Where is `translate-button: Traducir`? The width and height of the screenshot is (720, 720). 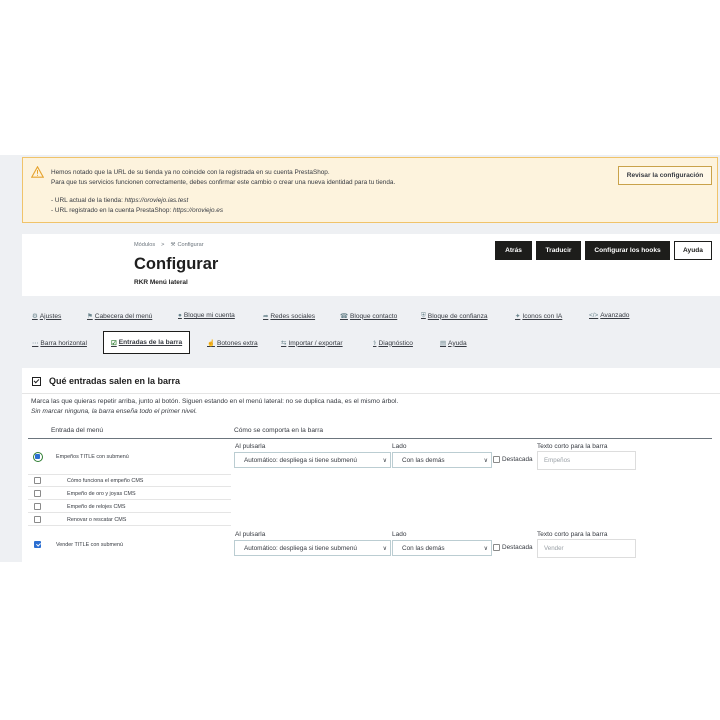
translate-button: Traducir is located at coordinates (558, 250).